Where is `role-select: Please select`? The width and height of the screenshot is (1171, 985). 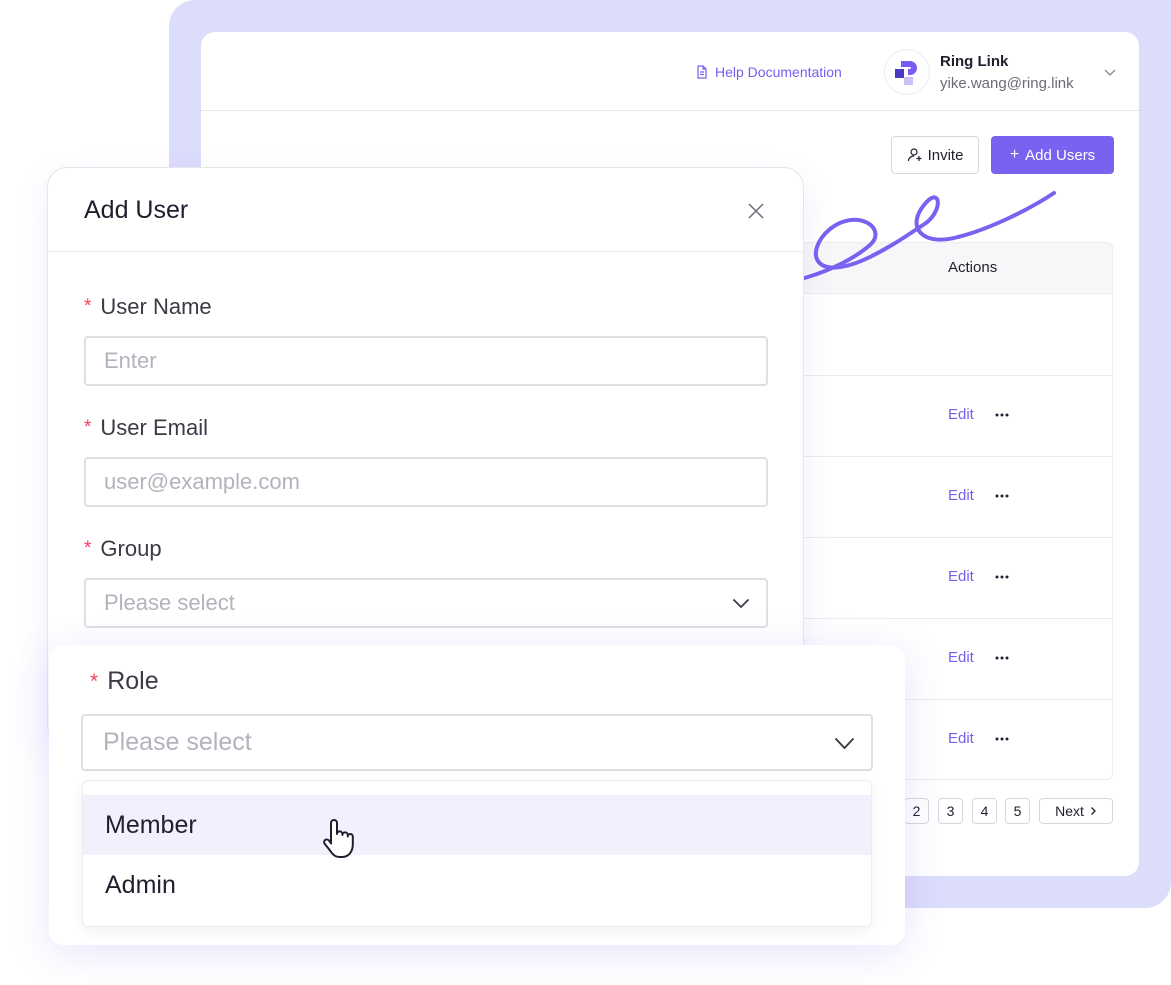
role-select: Please select is located at coordinates (477, 742).